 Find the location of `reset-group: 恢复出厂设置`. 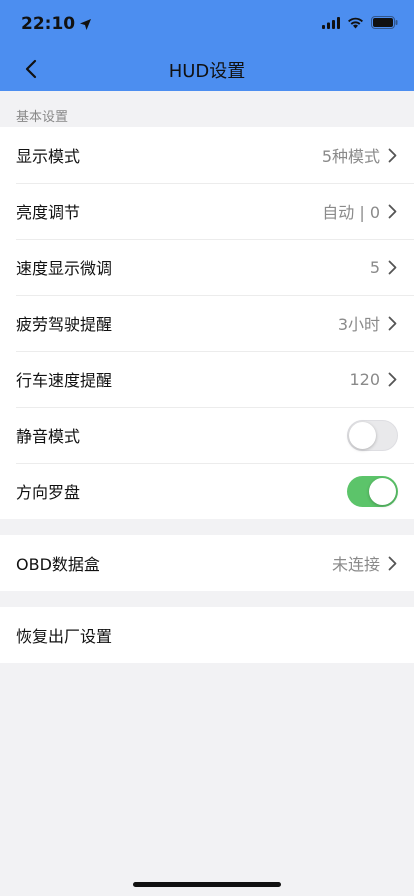

reset-group: 恢复出厂设置 is located at coordinates (207, 635).